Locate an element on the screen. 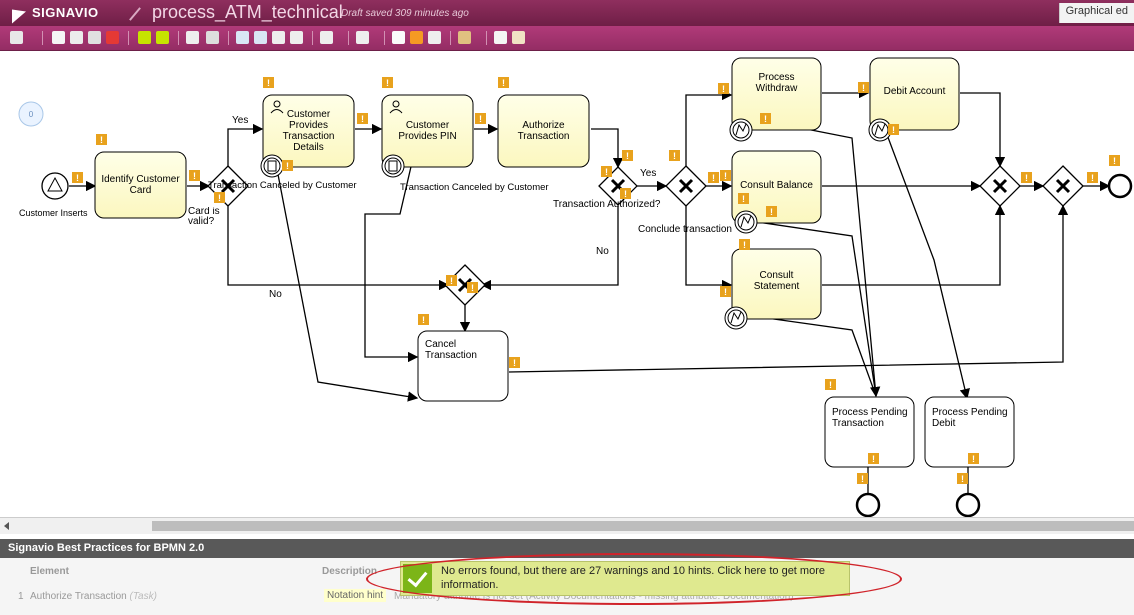  horizontal-scrollbar is located at coordinates (567, 525).